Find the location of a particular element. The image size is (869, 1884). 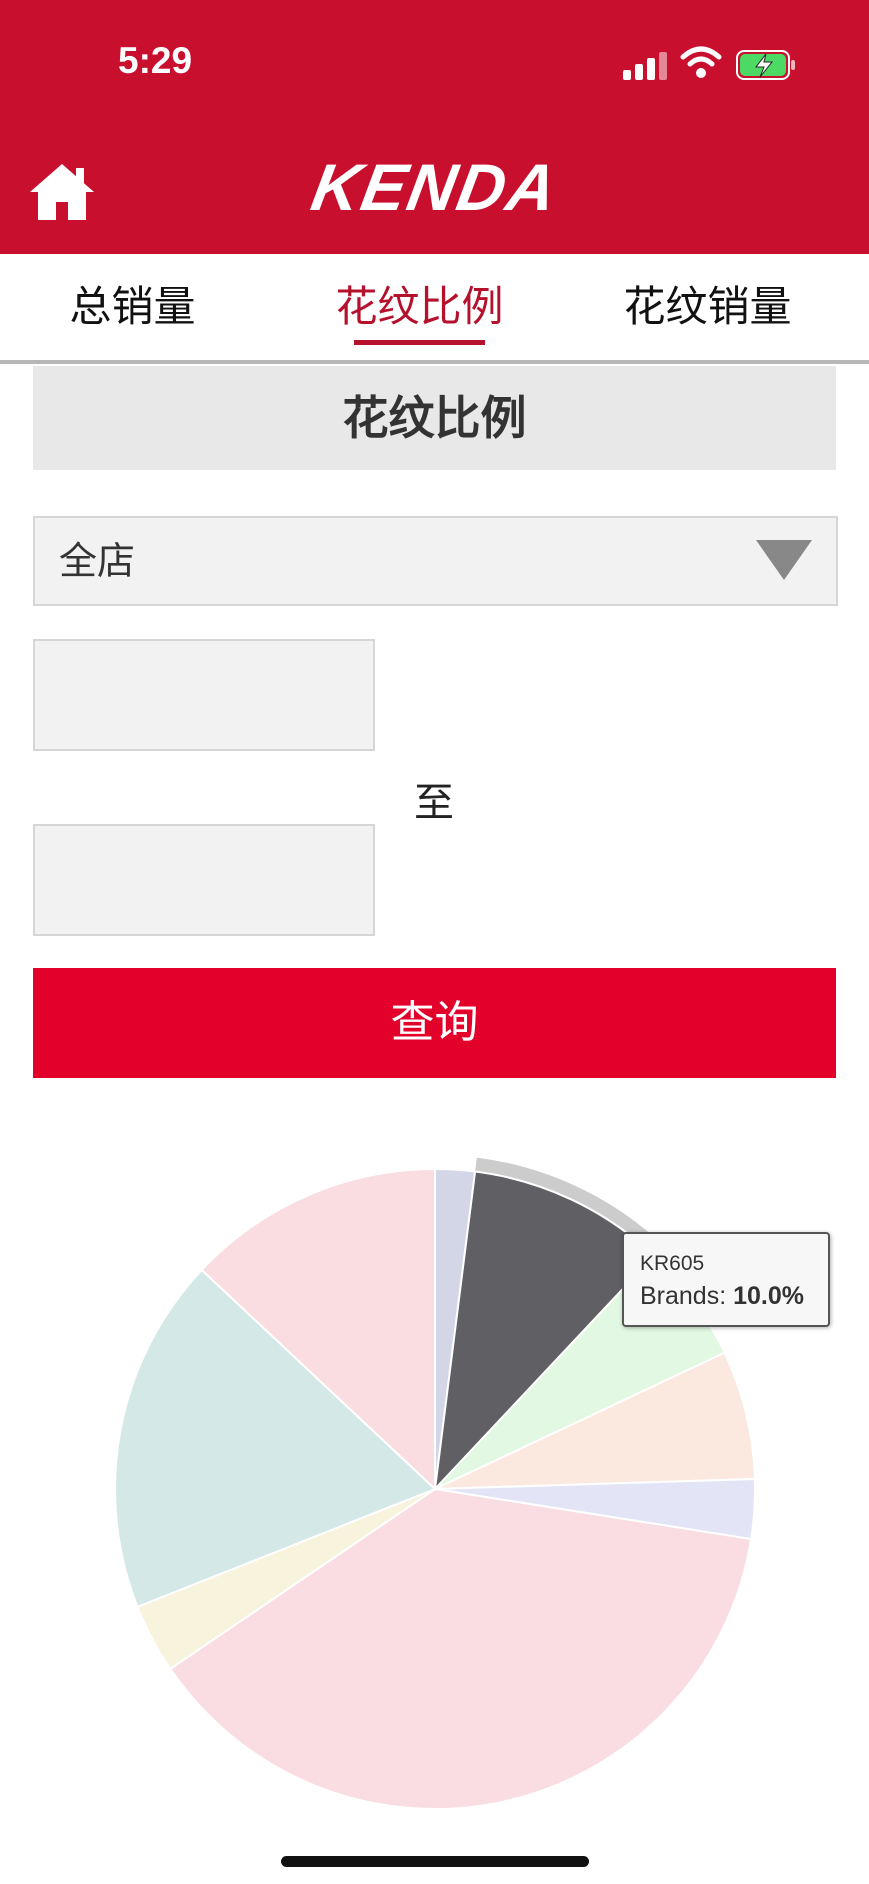

tooltip-series-label: Brands: is located at coordinates (687, 1296).